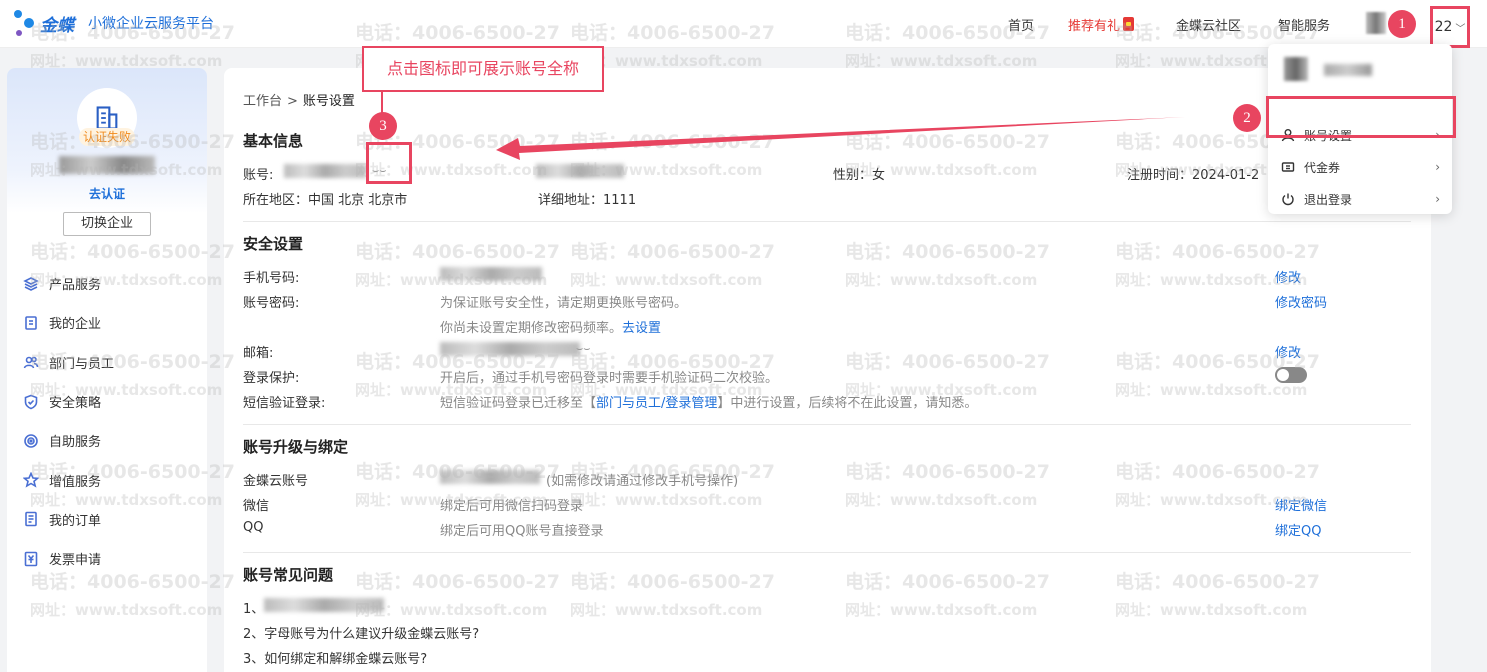 The height and width of the screenshot is (672, 1487). Describe the element at coordinates (1247, 118) in the screenshot. I see `annotation-badge-2: 2` at that location.